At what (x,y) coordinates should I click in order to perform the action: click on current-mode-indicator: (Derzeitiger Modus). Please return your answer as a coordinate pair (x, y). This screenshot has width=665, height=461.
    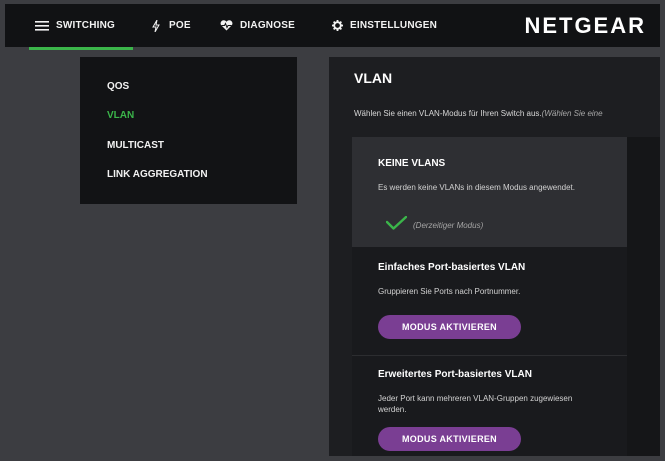
    Looking at the image, I should click on (434, 225).